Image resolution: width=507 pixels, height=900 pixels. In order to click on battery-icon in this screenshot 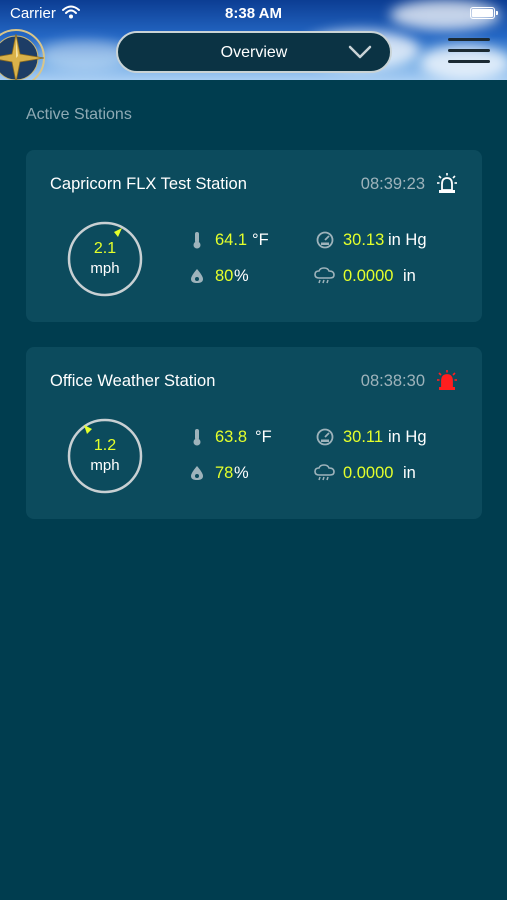, I will do `click(484, 13)`.